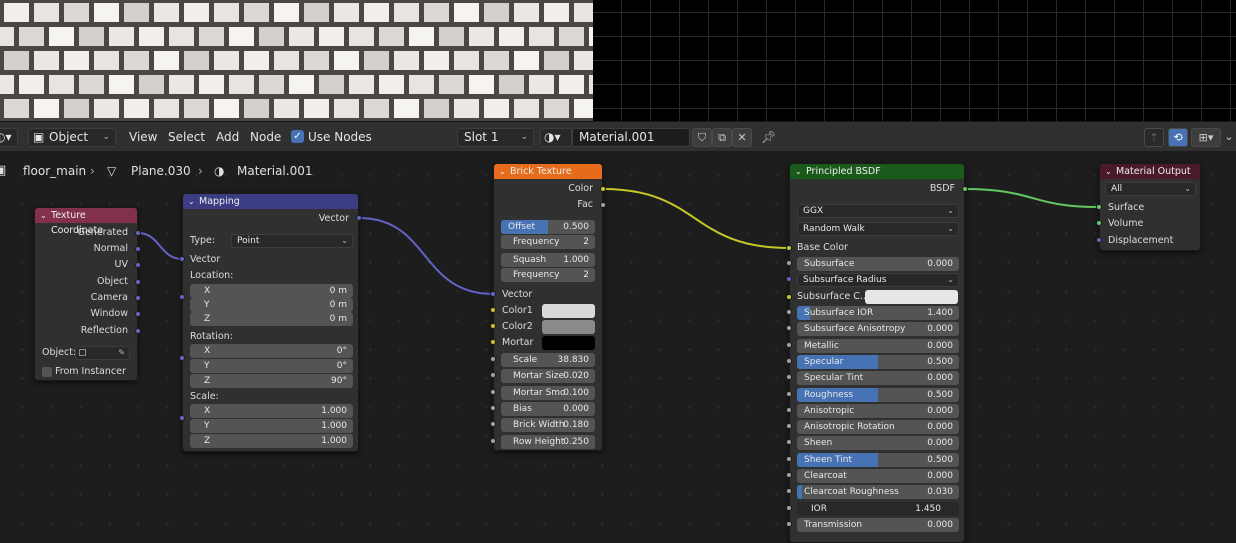 This screenshot has height=543, width=1236. Describe the element at coordinates (548, 227) in the screenshot. I see `offset-slider: Offset 0.500` at that location.